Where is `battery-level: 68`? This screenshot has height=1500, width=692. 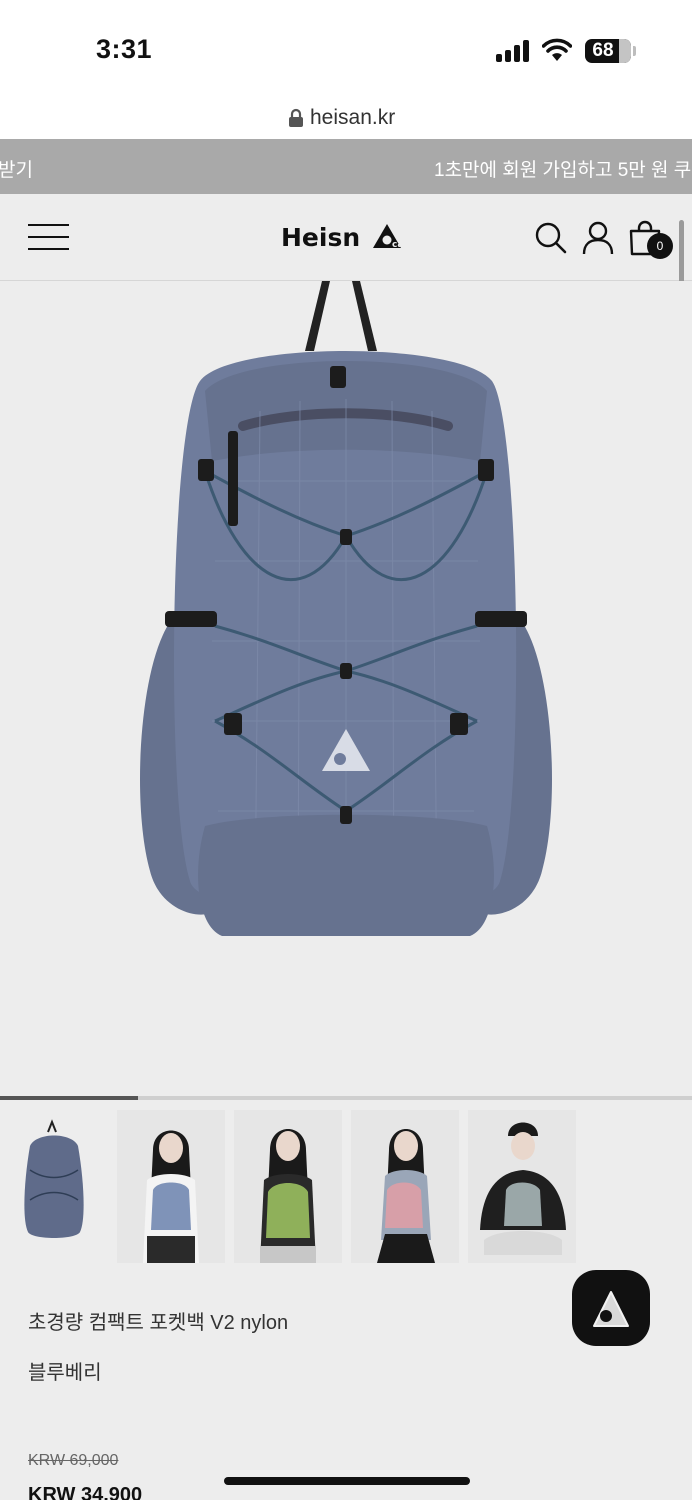 battery-level: 68 is located at coordinates (603, 50).